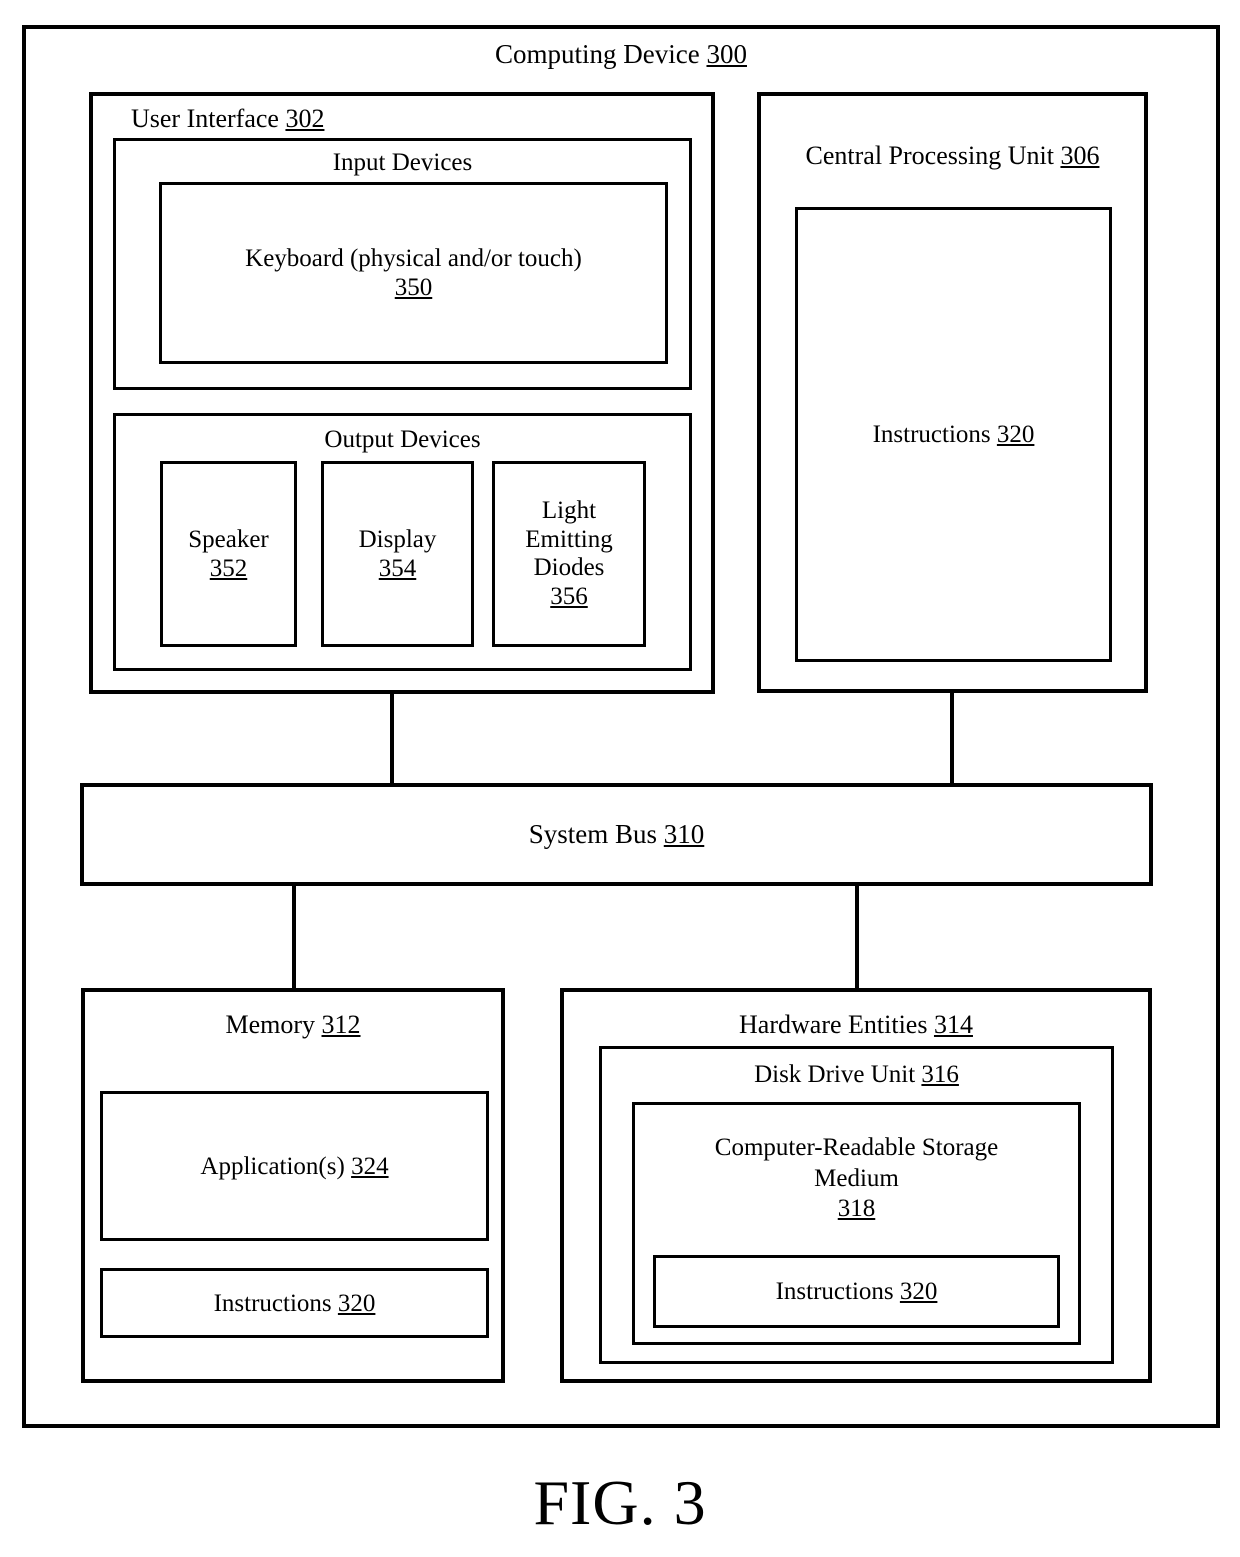  What do you see at coordinates (341, 1024) in the screenshot?
I see `memory-number: 312` at bounding box center [341, 1024].